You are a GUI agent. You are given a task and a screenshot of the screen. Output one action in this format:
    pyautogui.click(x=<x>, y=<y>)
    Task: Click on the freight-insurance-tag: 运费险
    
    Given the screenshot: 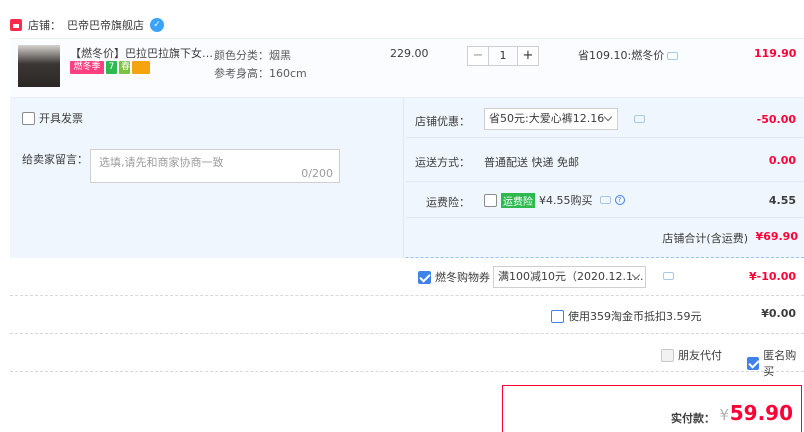 What is the action you would take?
    pyautogui.click(x=518, y=200)
    